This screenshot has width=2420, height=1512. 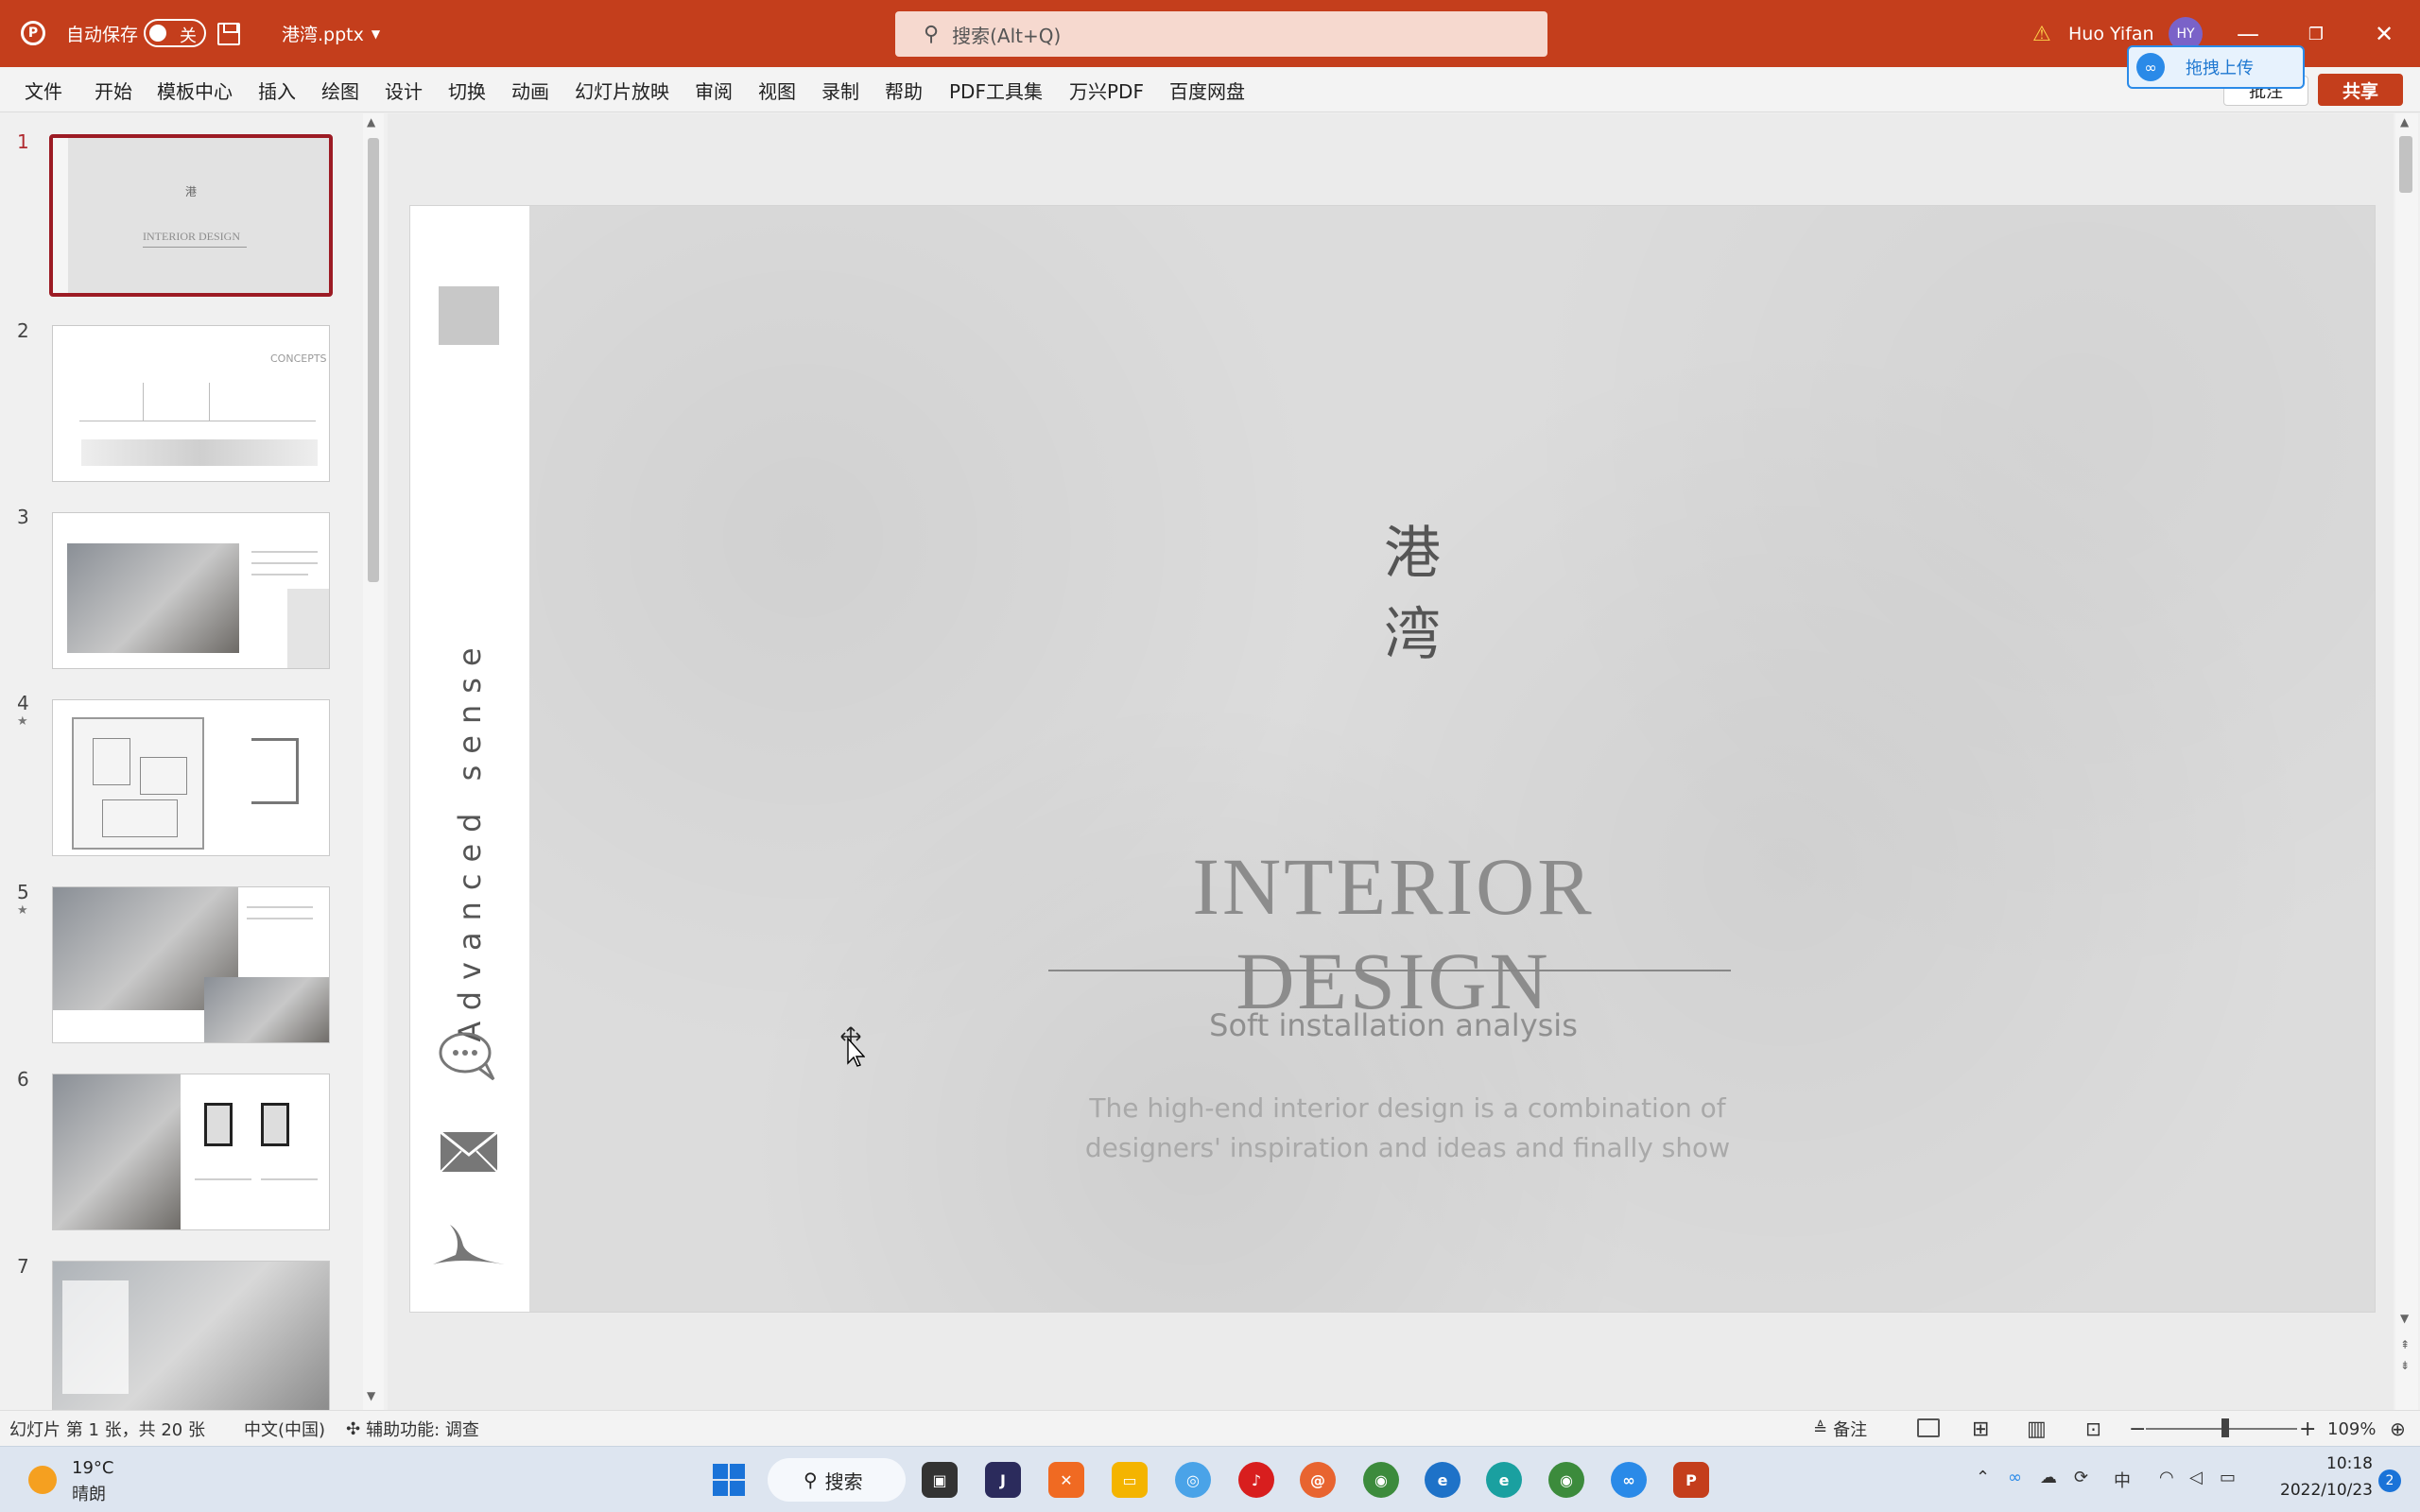 I want to click on thumb-photo, so click(x=153, y=598).